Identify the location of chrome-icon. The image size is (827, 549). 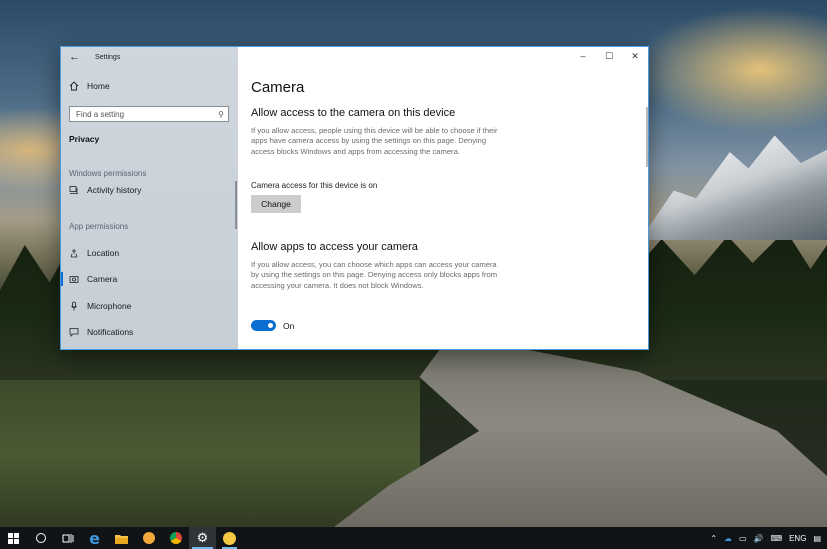
(175, 538).